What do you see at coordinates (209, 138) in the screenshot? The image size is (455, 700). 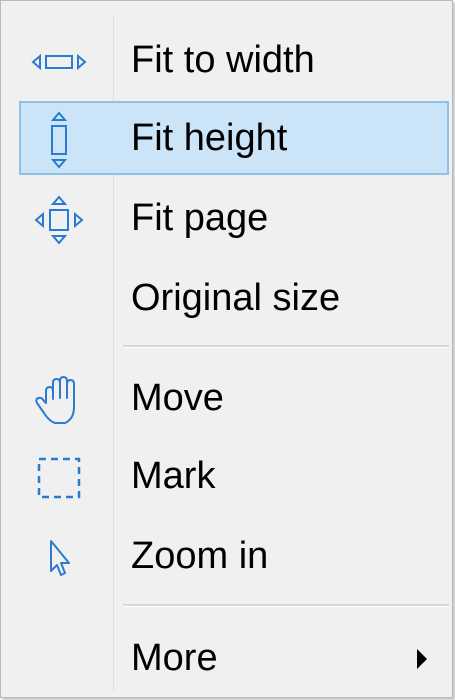 I see `menu-item-label: Fit height` at bounding box center [209, 138].